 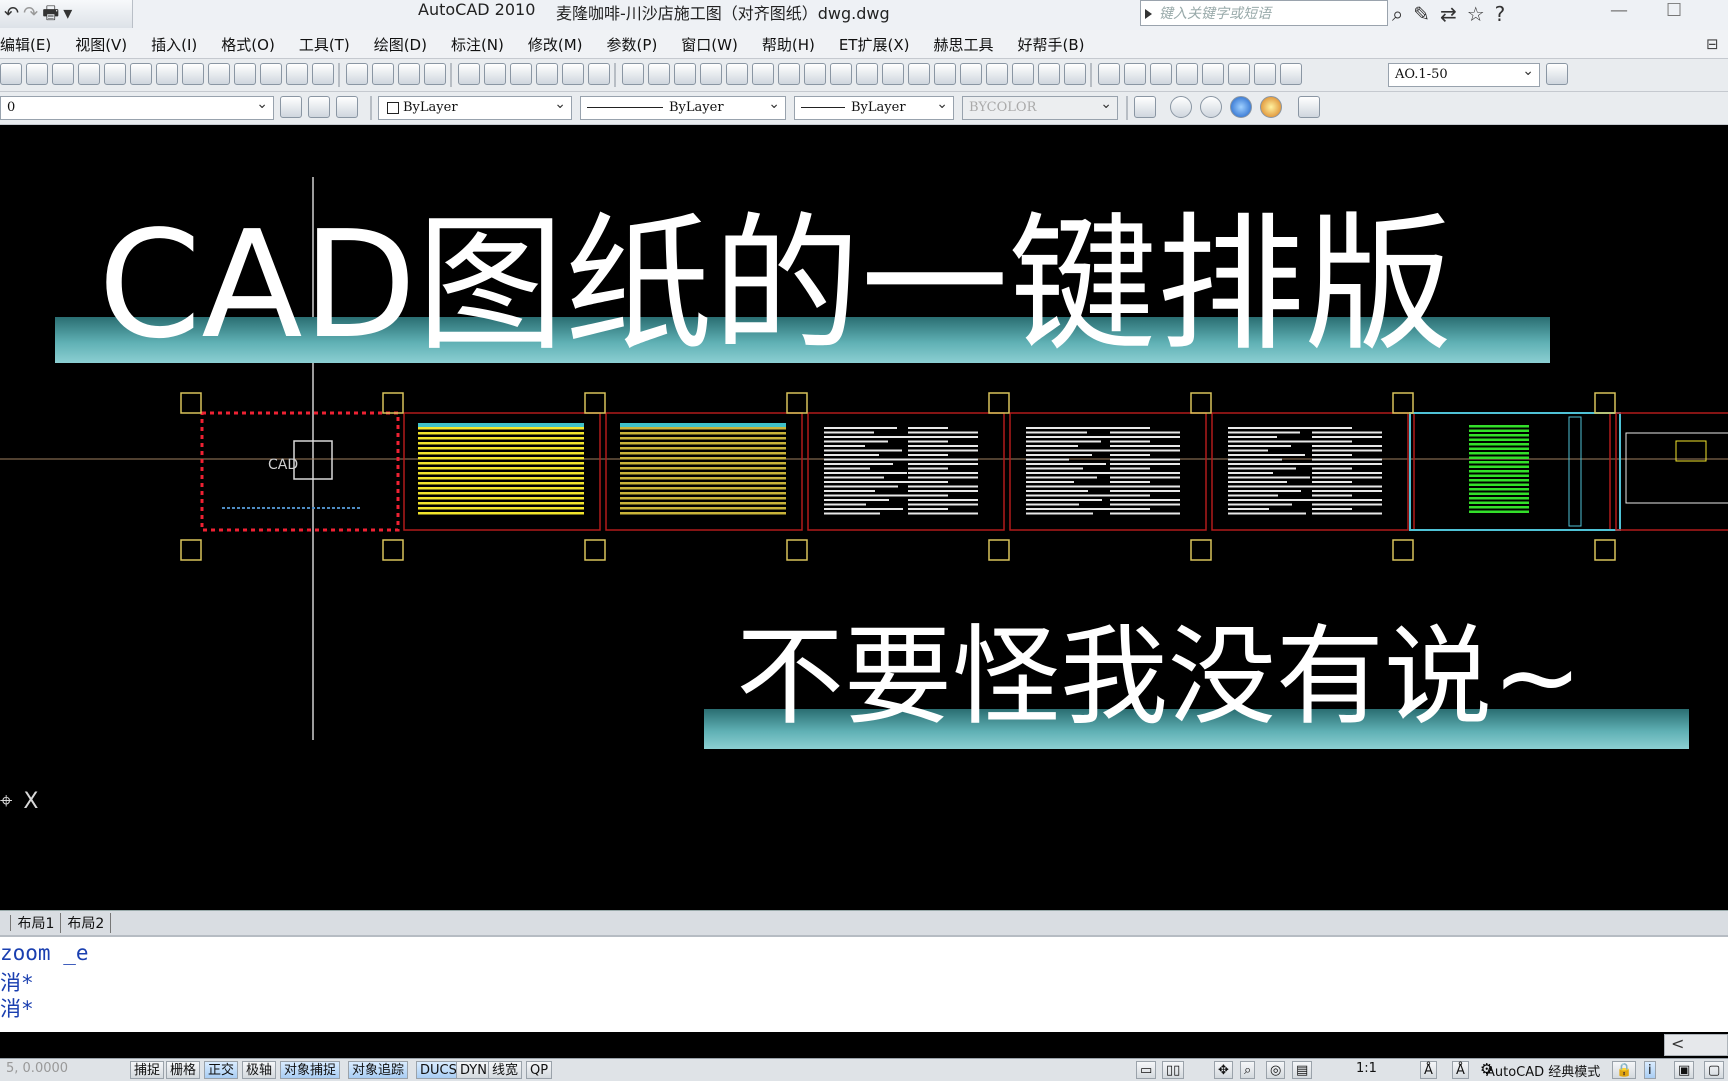 What do you see at coordinates (324, 44) in the screenshot?
I see `menu-tools: 工具(T)` at bounding box center [324, 44].